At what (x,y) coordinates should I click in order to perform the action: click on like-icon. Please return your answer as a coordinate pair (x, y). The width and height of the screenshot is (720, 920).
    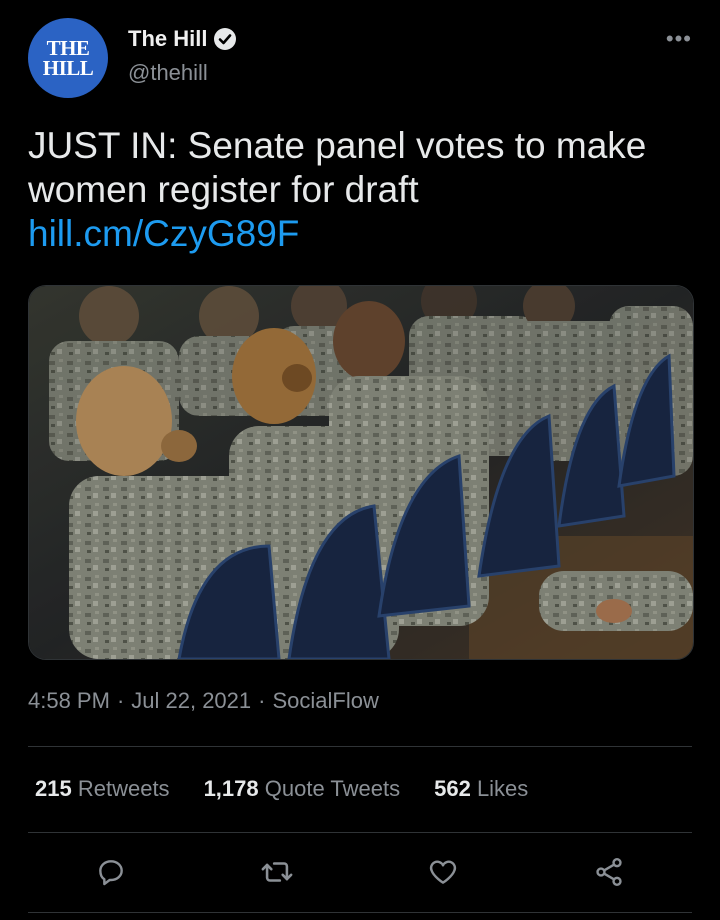
    Looking at the image, I should click on (443, 872).